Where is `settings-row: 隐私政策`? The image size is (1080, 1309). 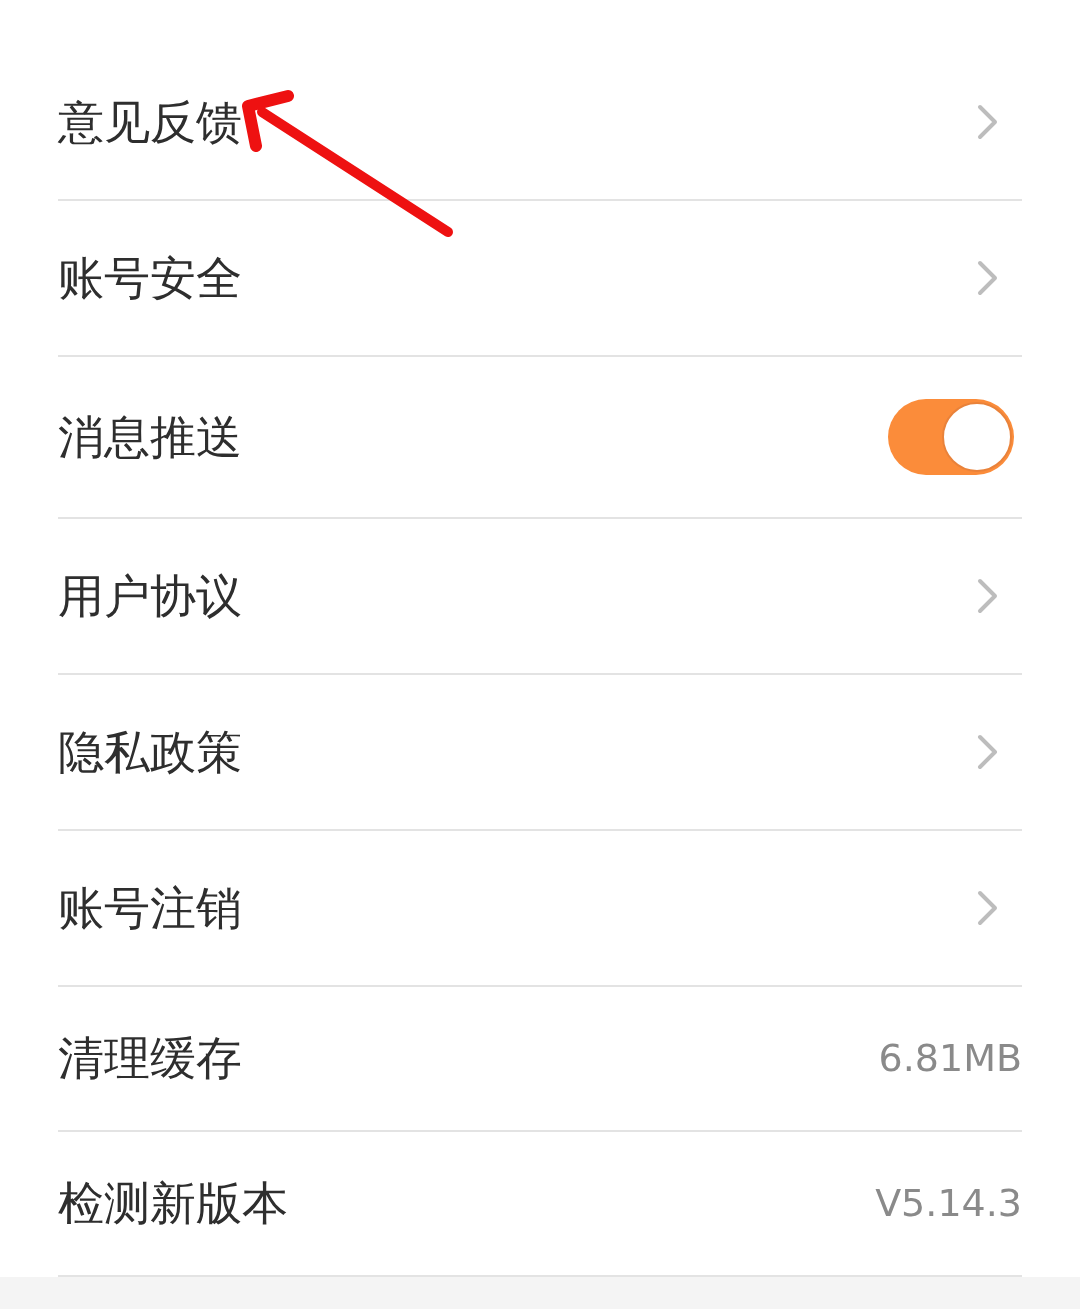 settings-row: 隐私政策 is located at coordinates (540, 753).